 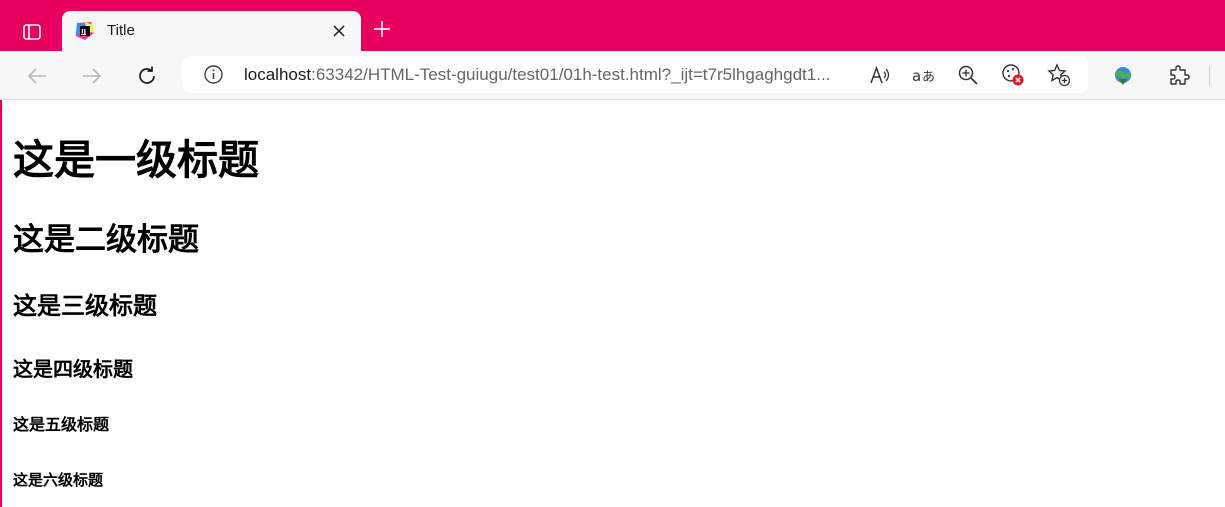 I want to click on close-icon, so click(x=339, y=31).